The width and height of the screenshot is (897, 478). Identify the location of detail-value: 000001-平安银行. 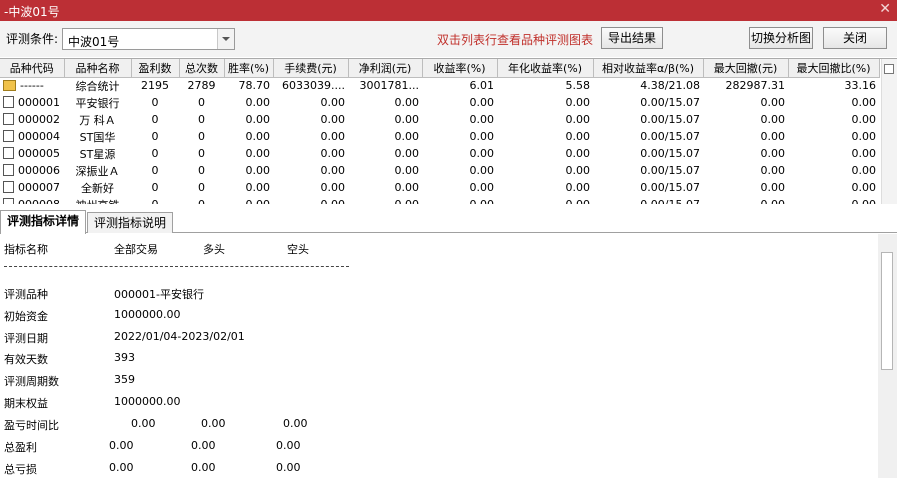
(159, 294).